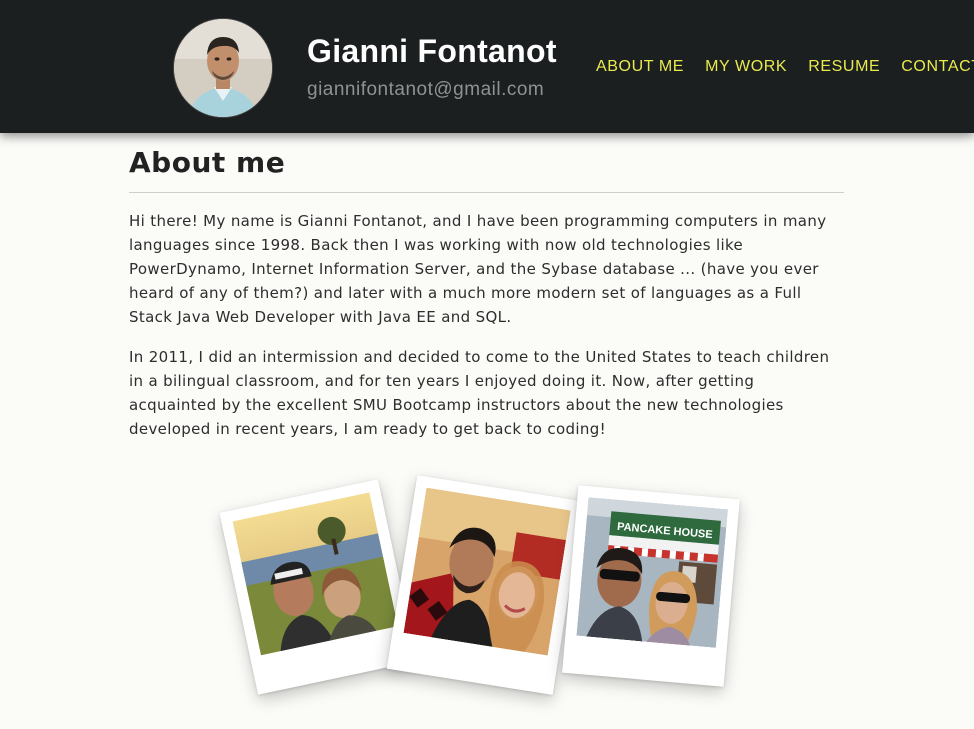 Image resolution: width=974 pixels, height=729 pixels. What do you see at coordinates (652, 572) in the screenshot?
I see `photo-couple-pancake-house: PANCAKE HOUSE` at bounding box center [652, 572].